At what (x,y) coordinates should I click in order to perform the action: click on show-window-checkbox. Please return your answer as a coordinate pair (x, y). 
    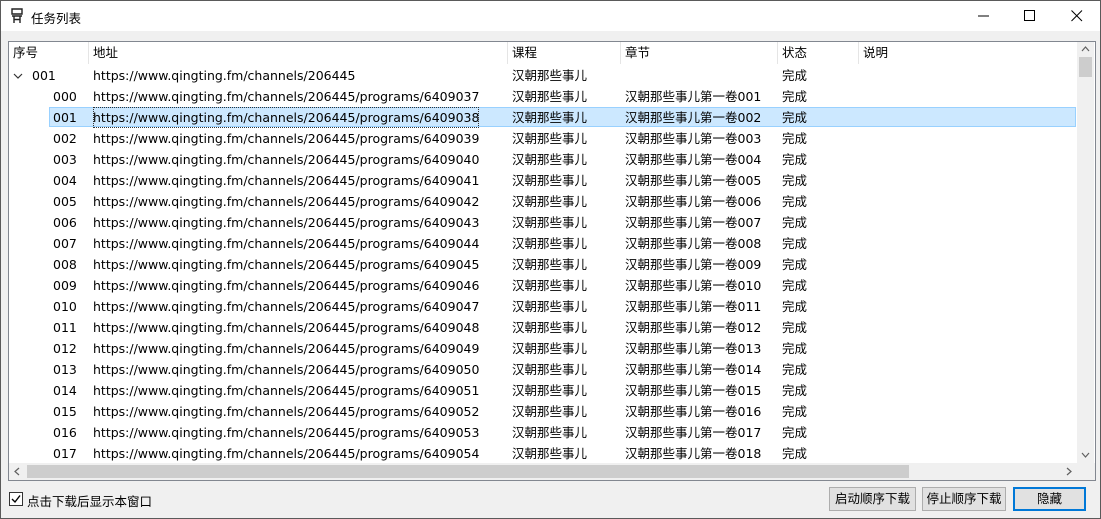
    Looking at the image, I should click on (16, 499).